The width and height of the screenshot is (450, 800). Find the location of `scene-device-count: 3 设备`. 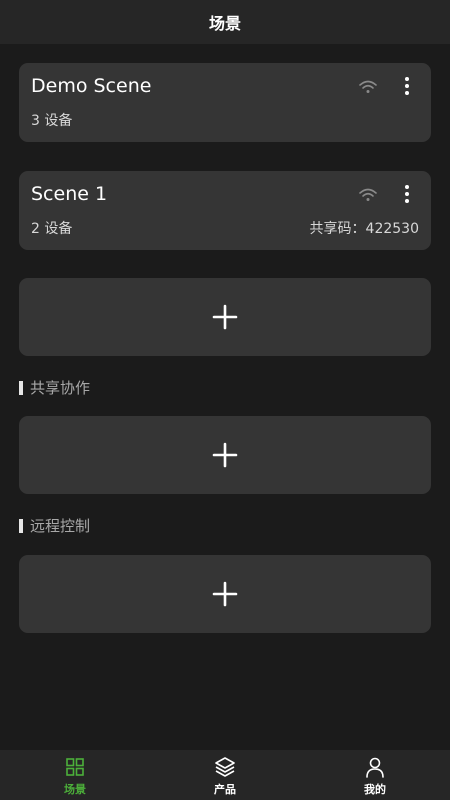

scene-device-count: 3 设备 is located at coordinates (52, 121).